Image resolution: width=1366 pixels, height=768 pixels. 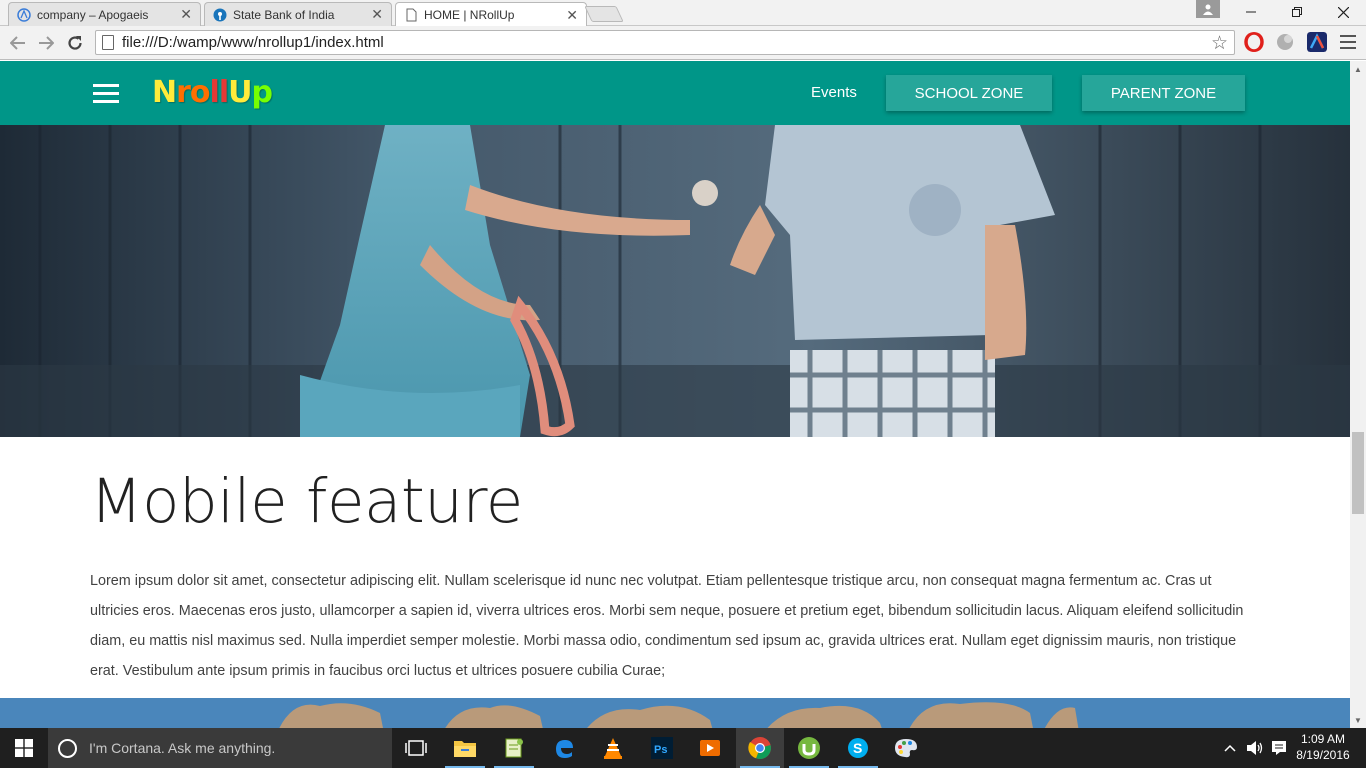 I want to click on edge-button, so click(x=564, y=748).